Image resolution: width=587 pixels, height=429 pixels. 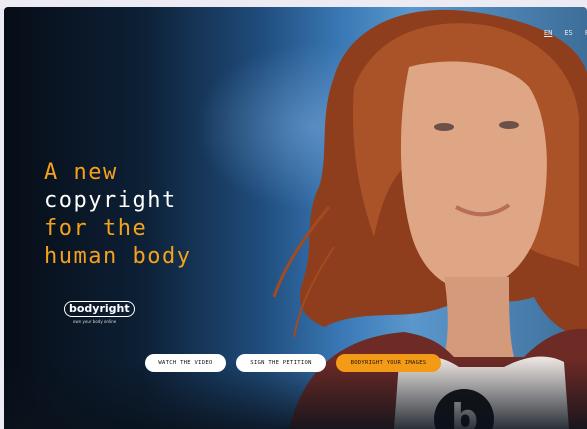 I want to click on language-option-en: EN, so click(x=548, y=33).